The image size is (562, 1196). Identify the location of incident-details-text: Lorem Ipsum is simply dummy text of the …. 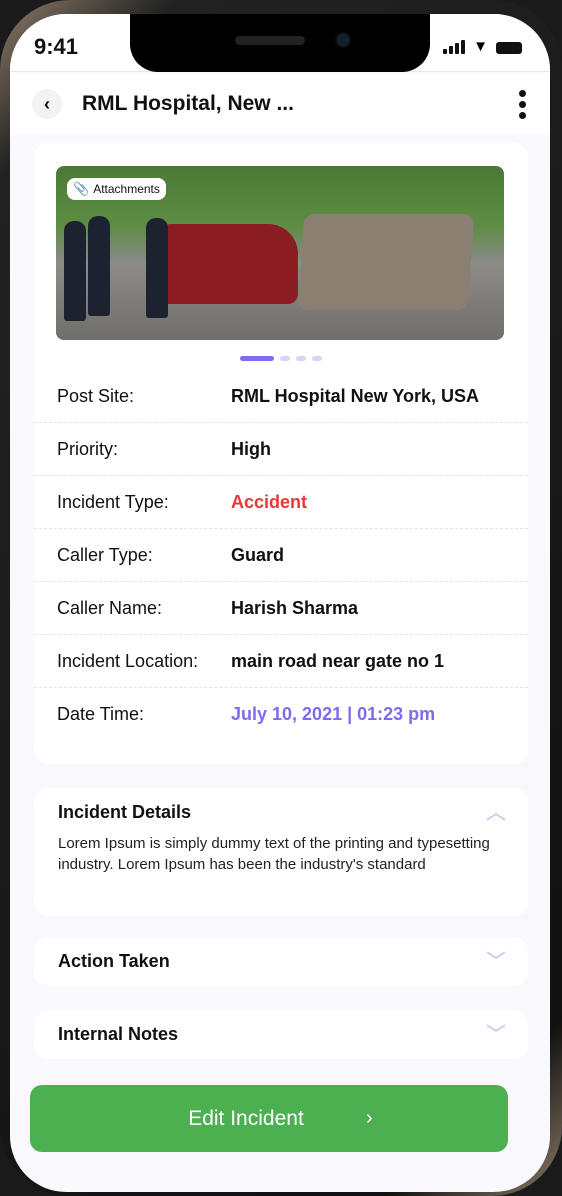
(274, 854).